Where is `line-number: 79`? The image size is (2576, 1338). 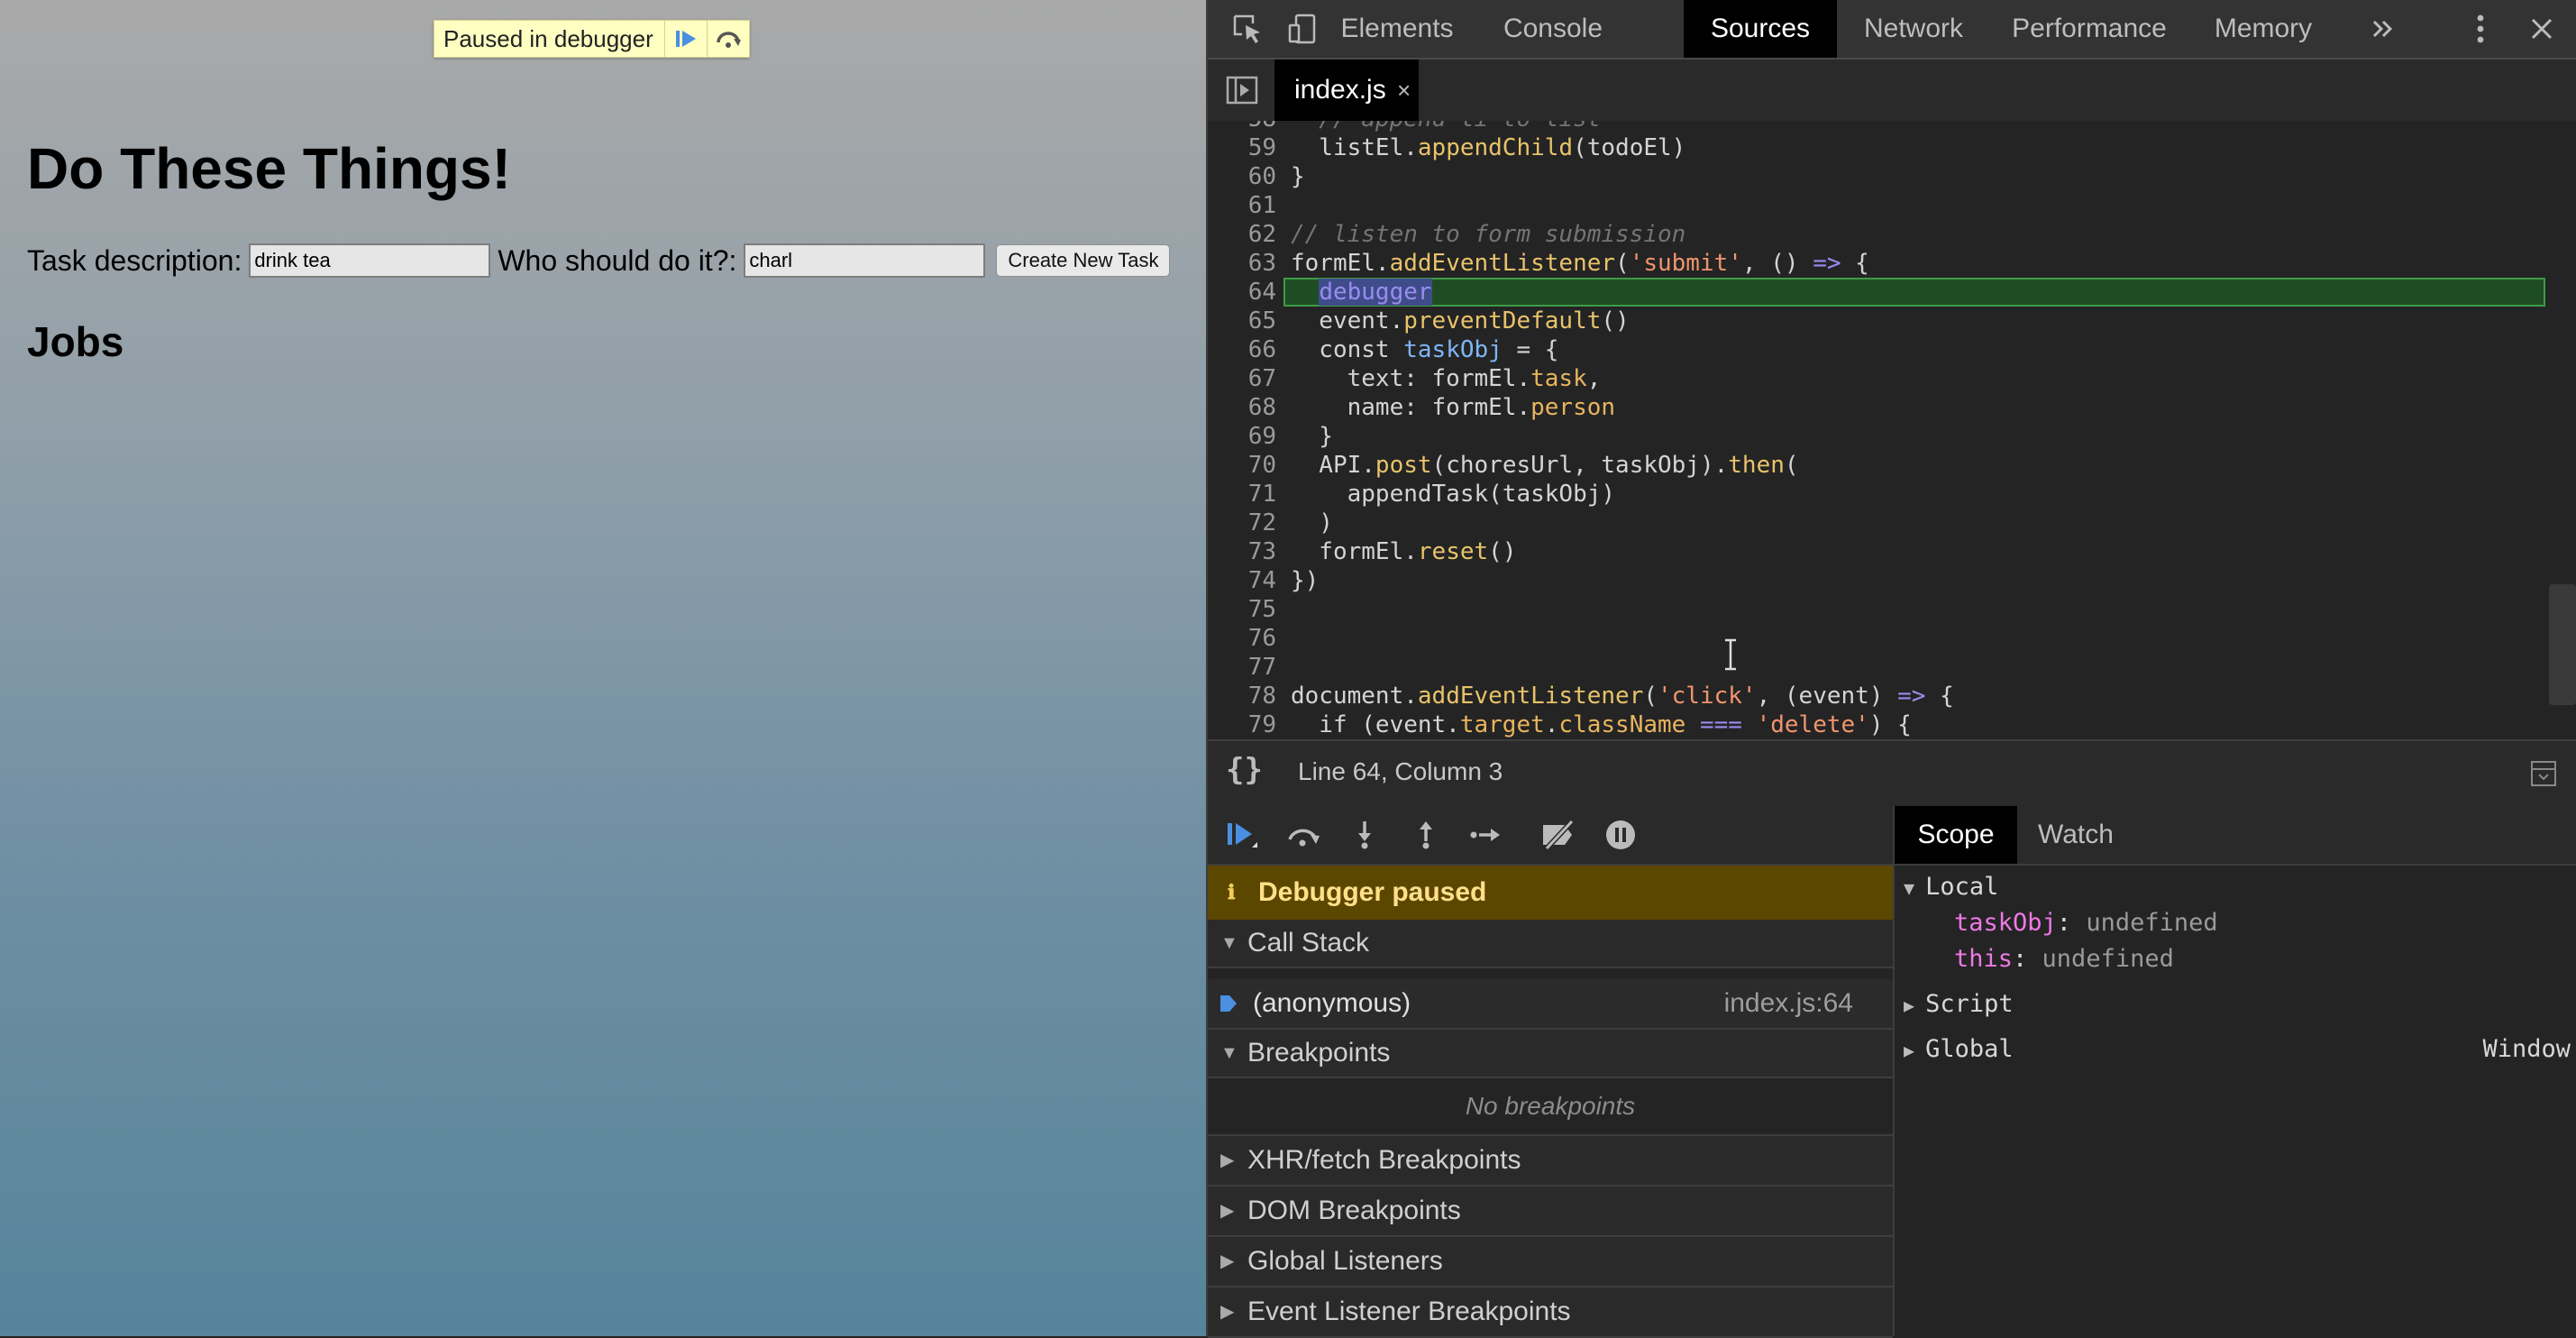
line-number: 79 is located at coordinates (1242, 724).